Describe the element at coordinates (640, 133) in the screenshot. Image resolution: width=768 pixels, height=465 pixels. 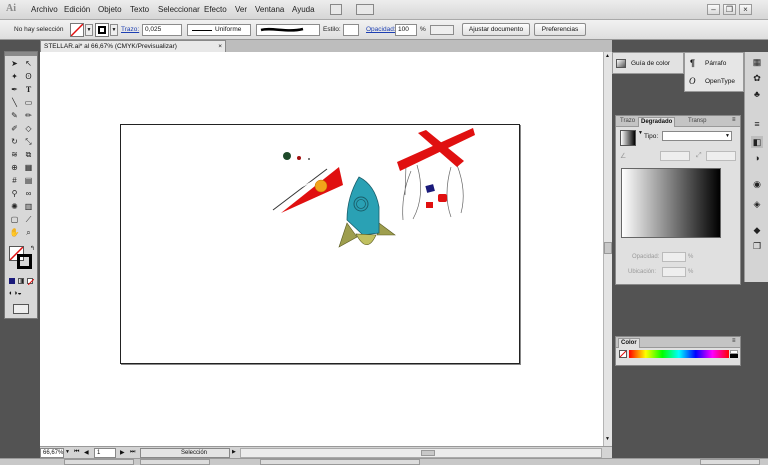
I see `gradient-thumb-dropdown-icon: ▼` at that location.